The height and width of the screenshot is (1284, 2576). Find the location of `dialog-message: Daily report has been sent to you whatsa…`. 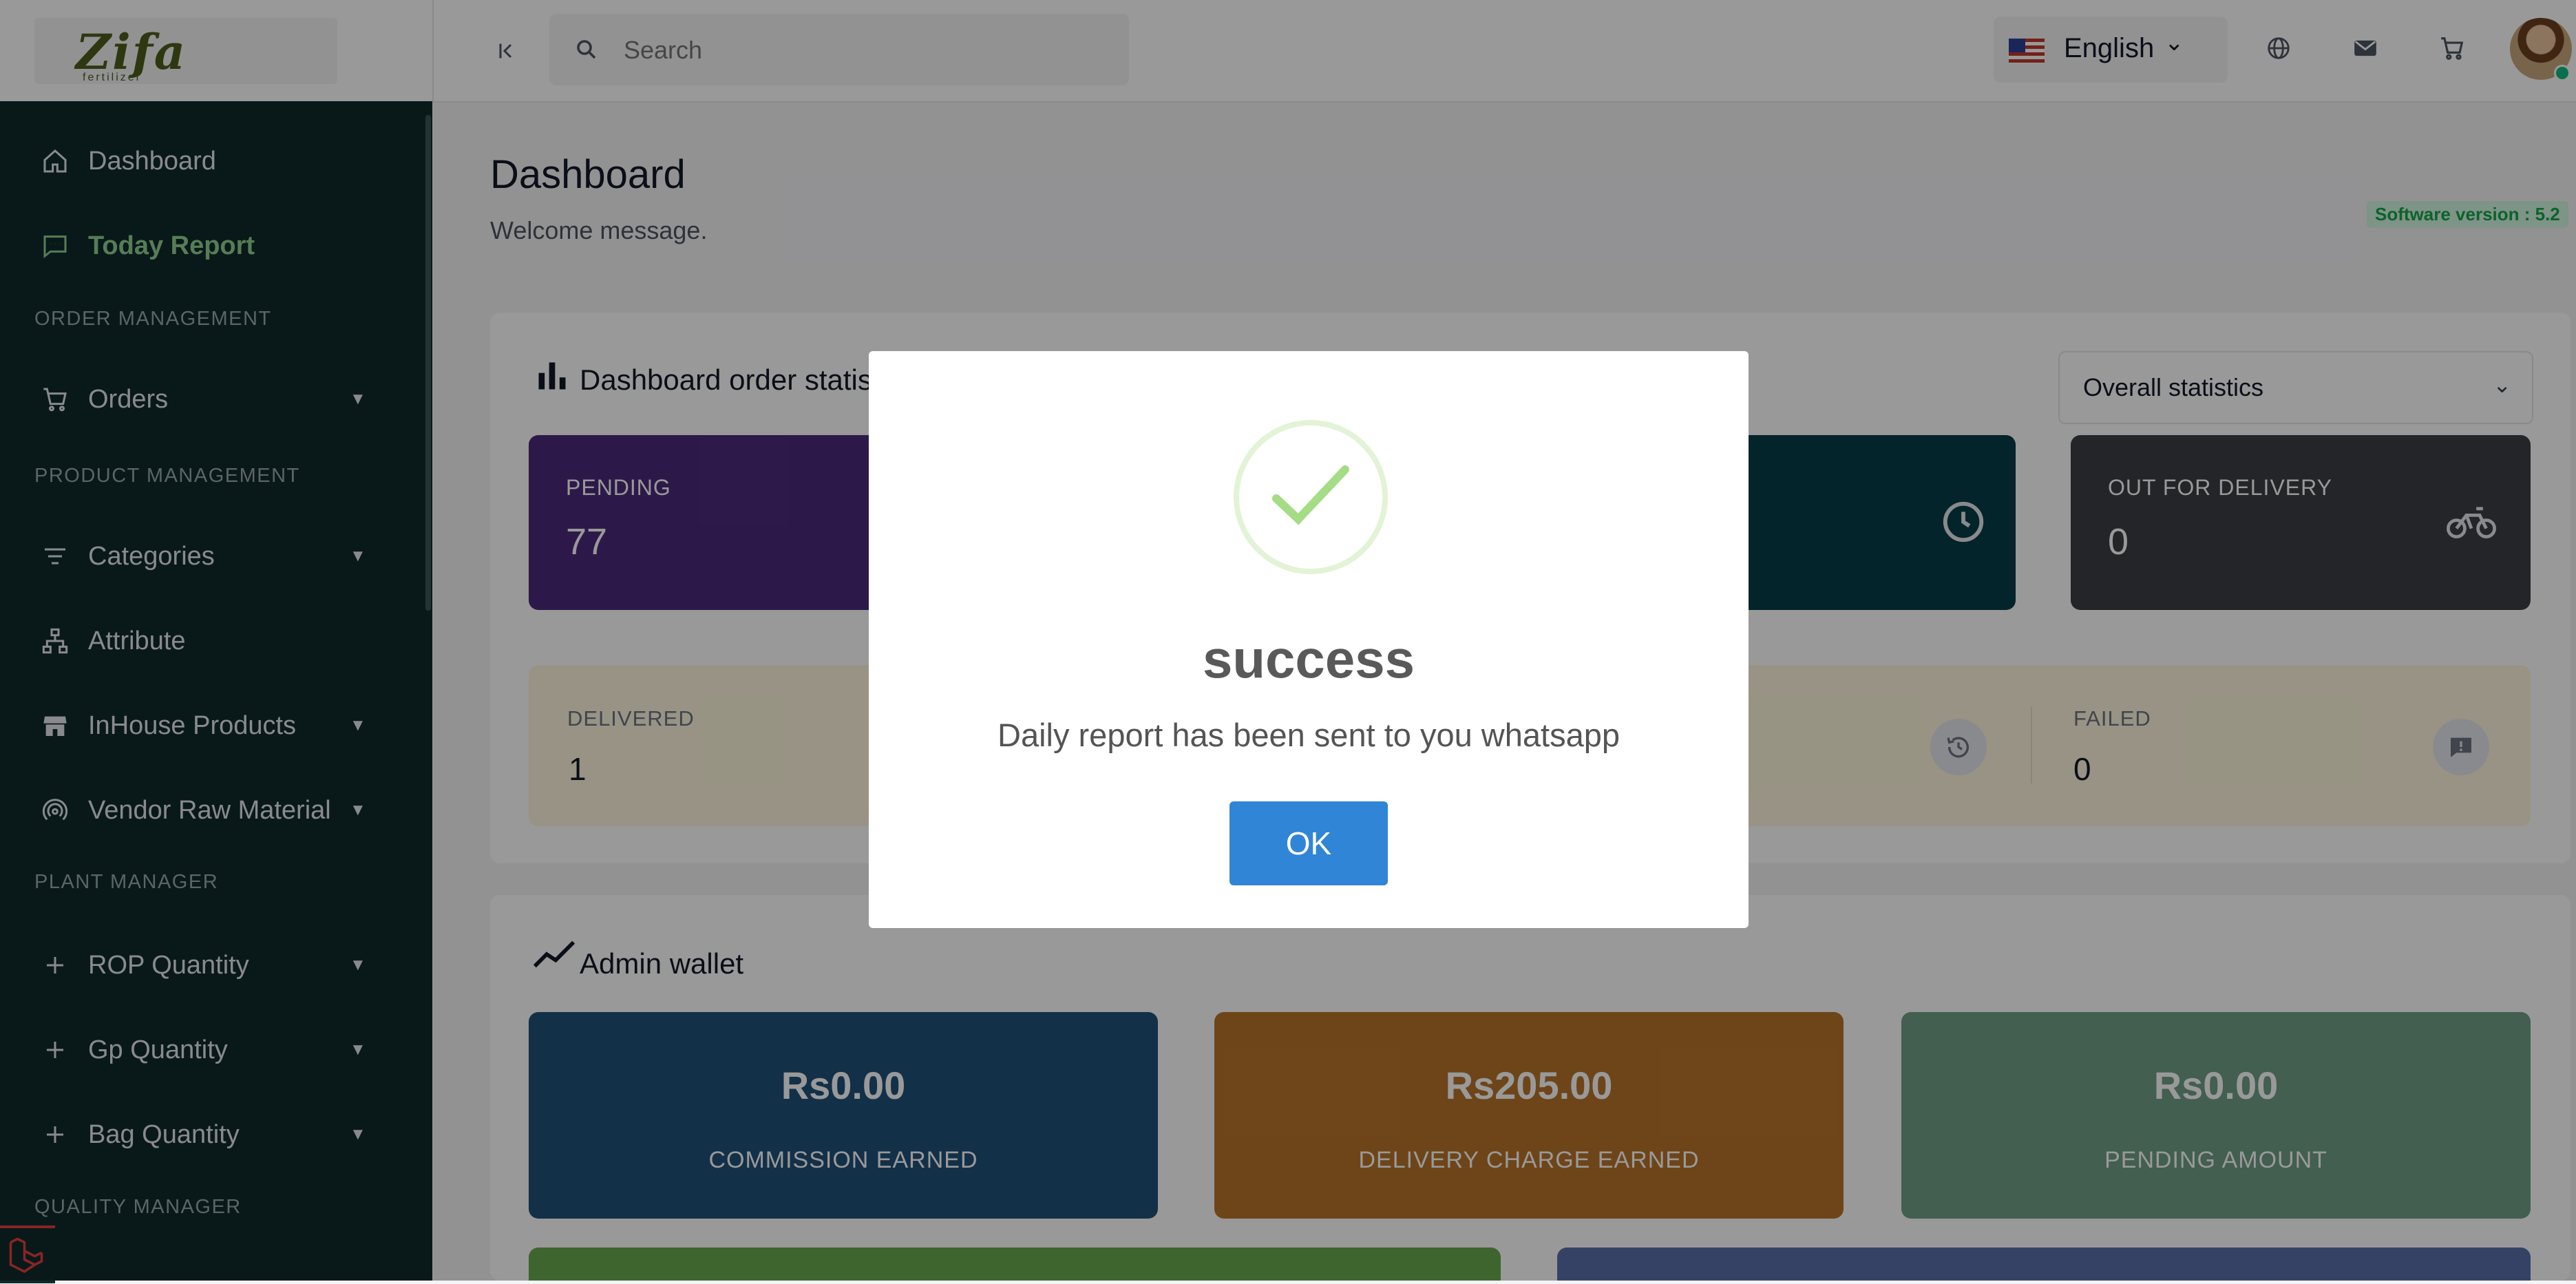

dialog-message: Daily report has been sent to you whatsa… is located at coordinates (1309, 735).